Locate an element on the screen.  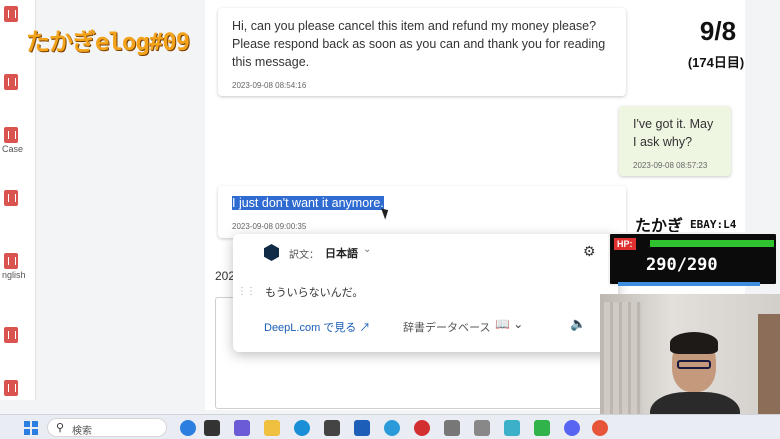
teams-icon is located at coordinates (242, 428).